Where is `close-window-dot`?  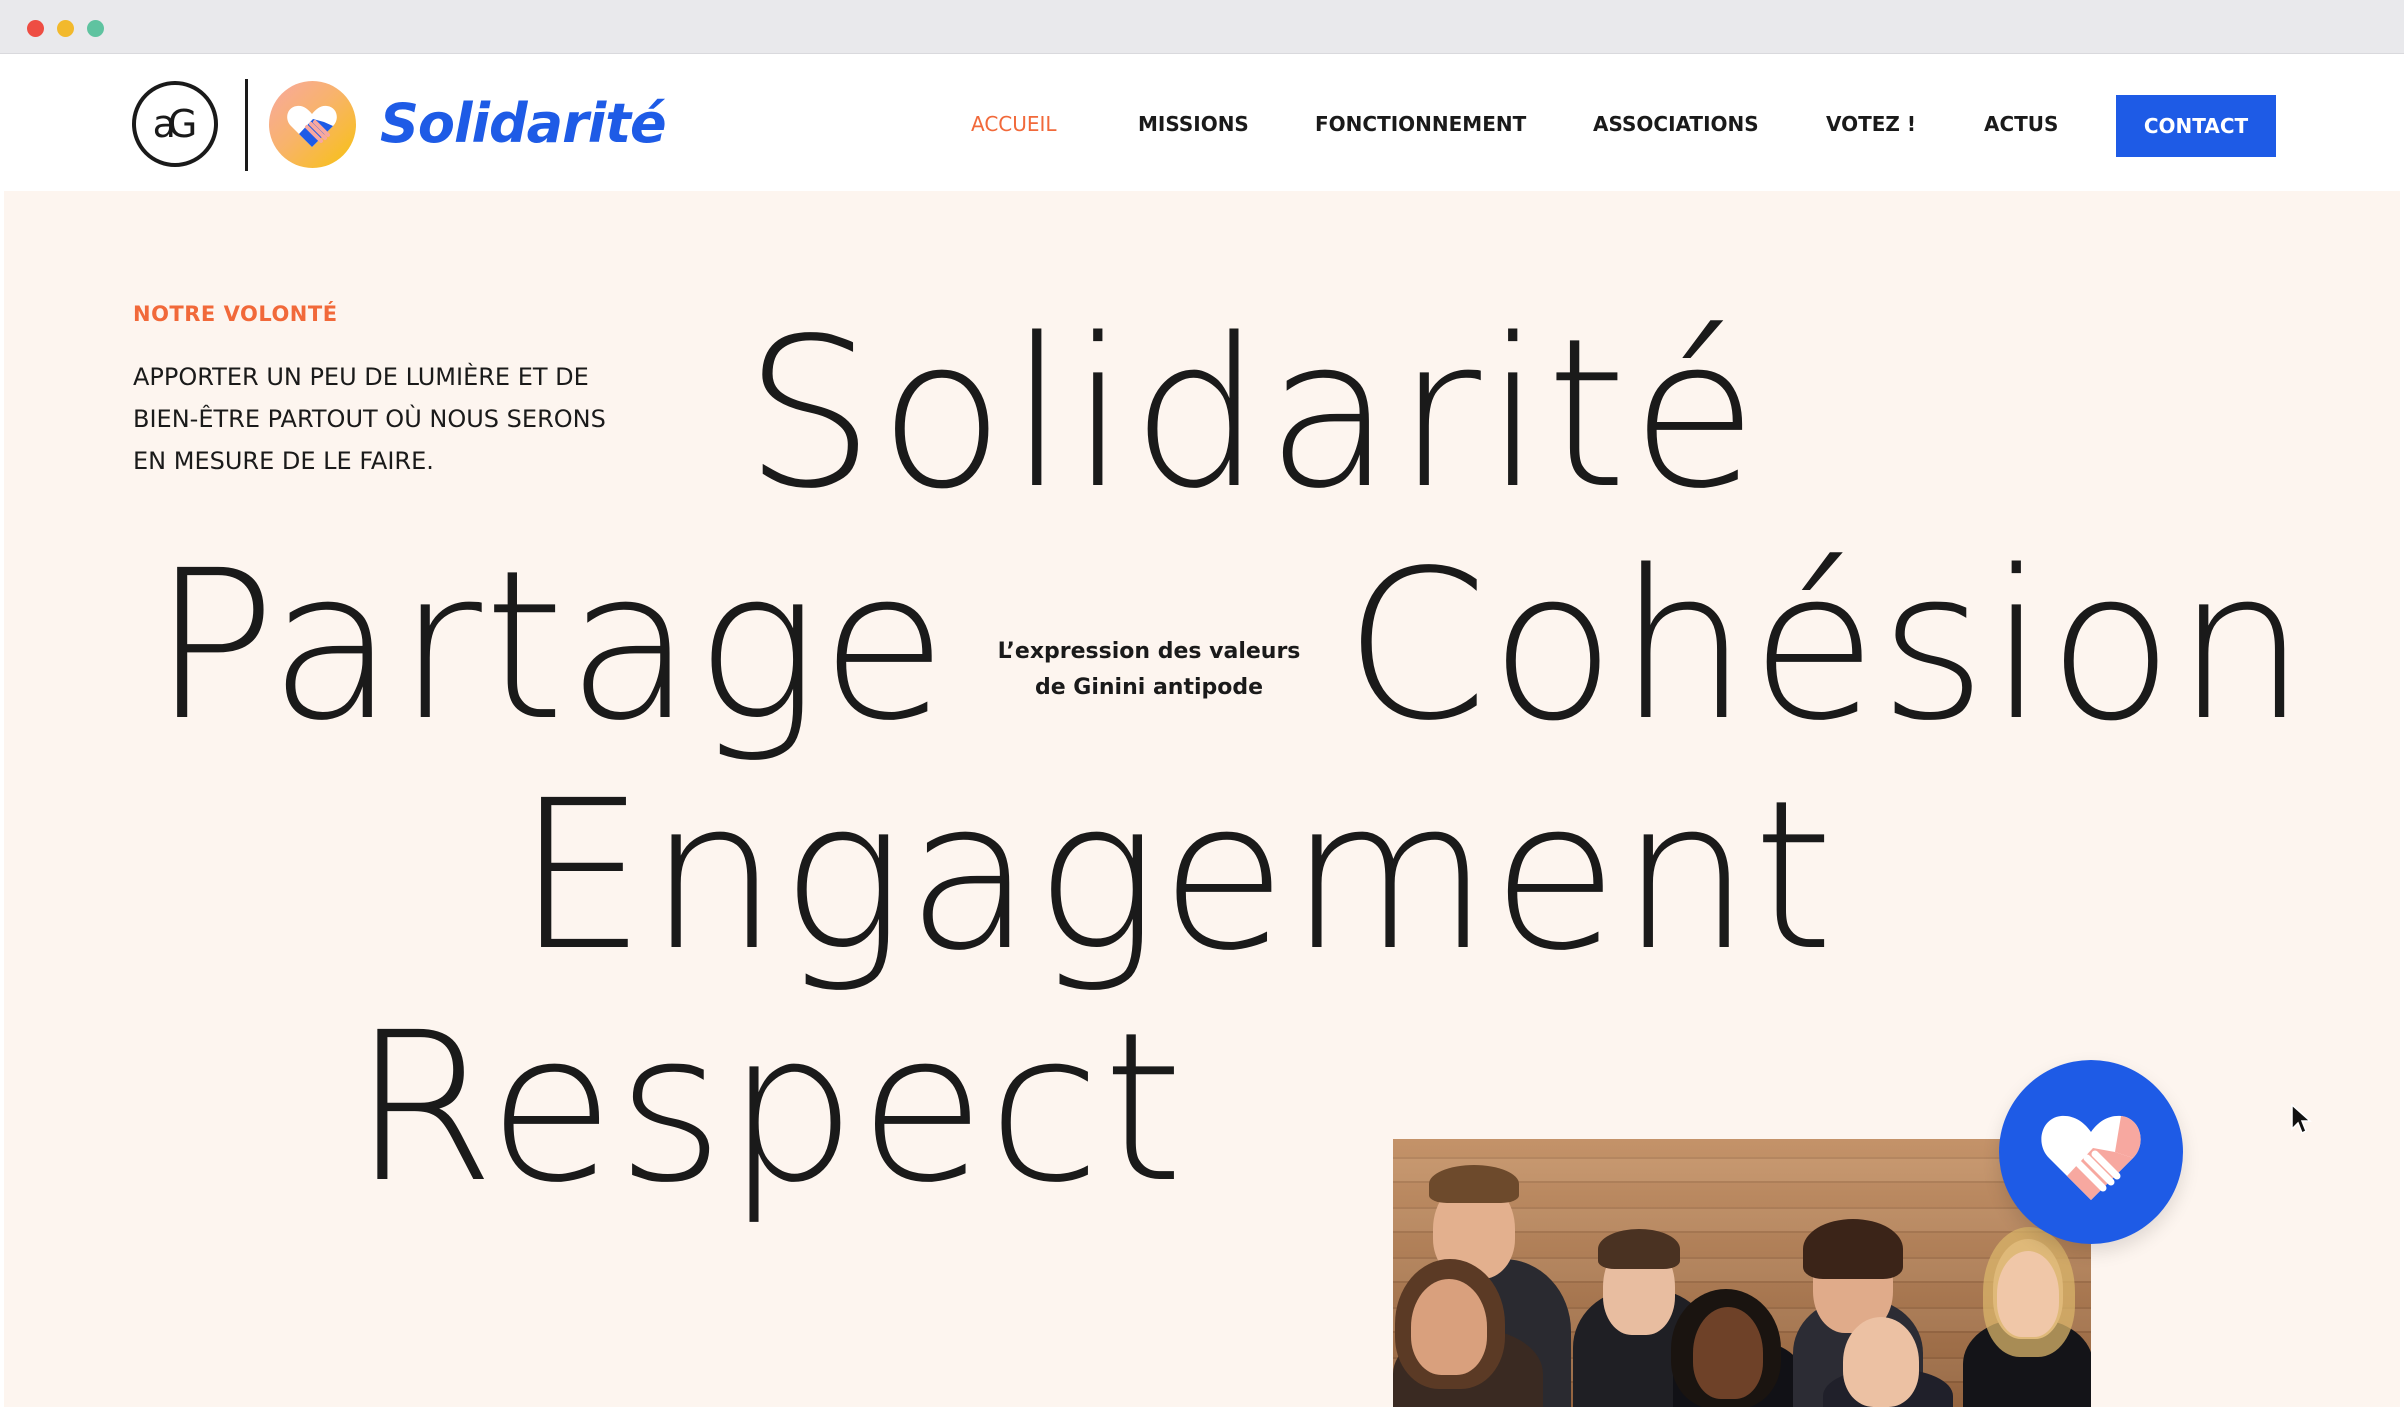 close-window-dot is located at coordinates (35, 28).